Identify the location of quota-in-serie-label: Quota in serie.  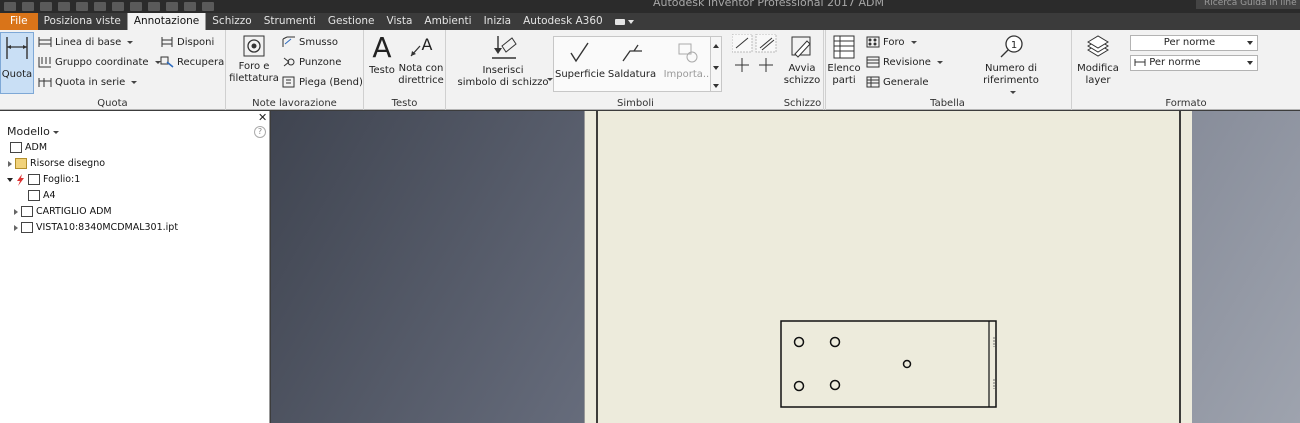
(90, 82).